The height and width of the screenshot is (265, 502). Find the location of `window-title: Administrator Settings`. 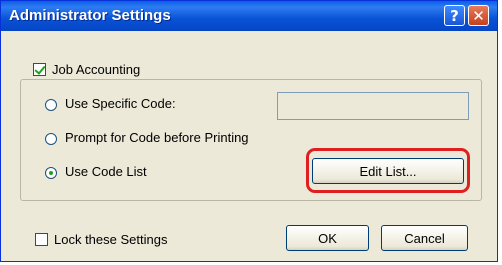

window-title: Administrator Settings is located at coordinates (90, 15).